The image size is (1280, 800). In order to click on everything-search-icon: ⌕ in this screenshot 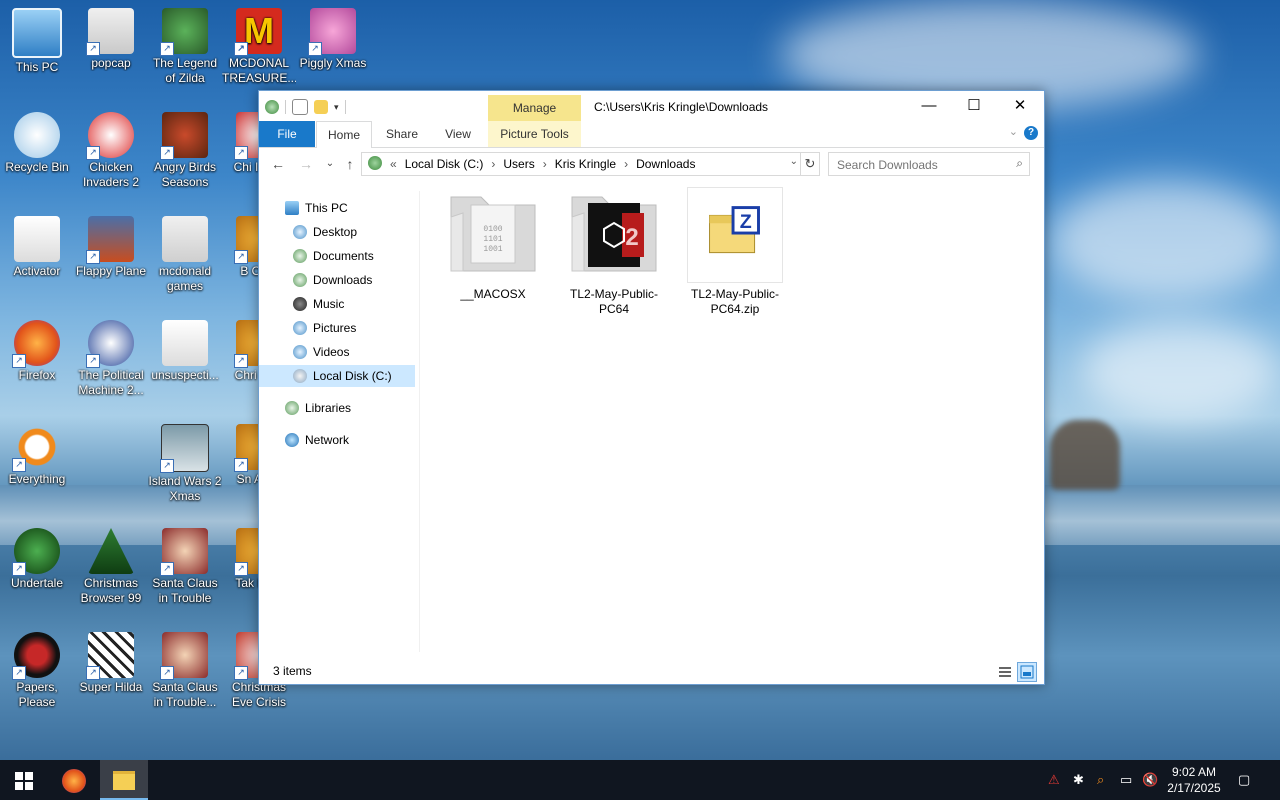, I will do `click(1100, 780)`.